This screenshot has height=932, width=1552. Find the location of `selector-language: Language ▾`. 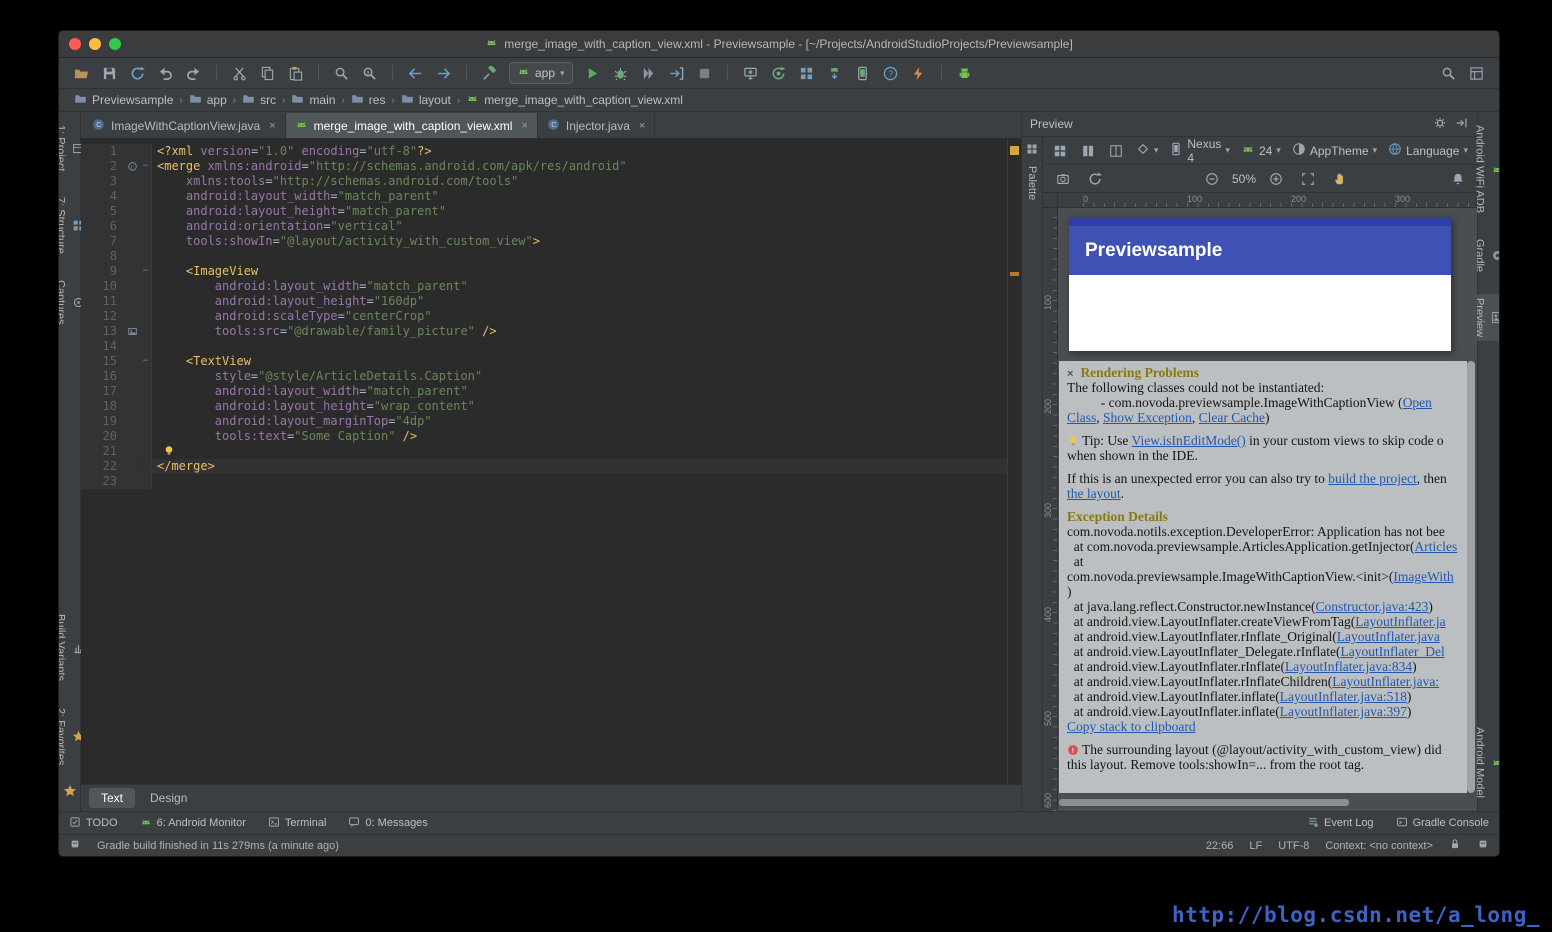

selector-language: Language ▾ is located at coordinates (1428, 150).